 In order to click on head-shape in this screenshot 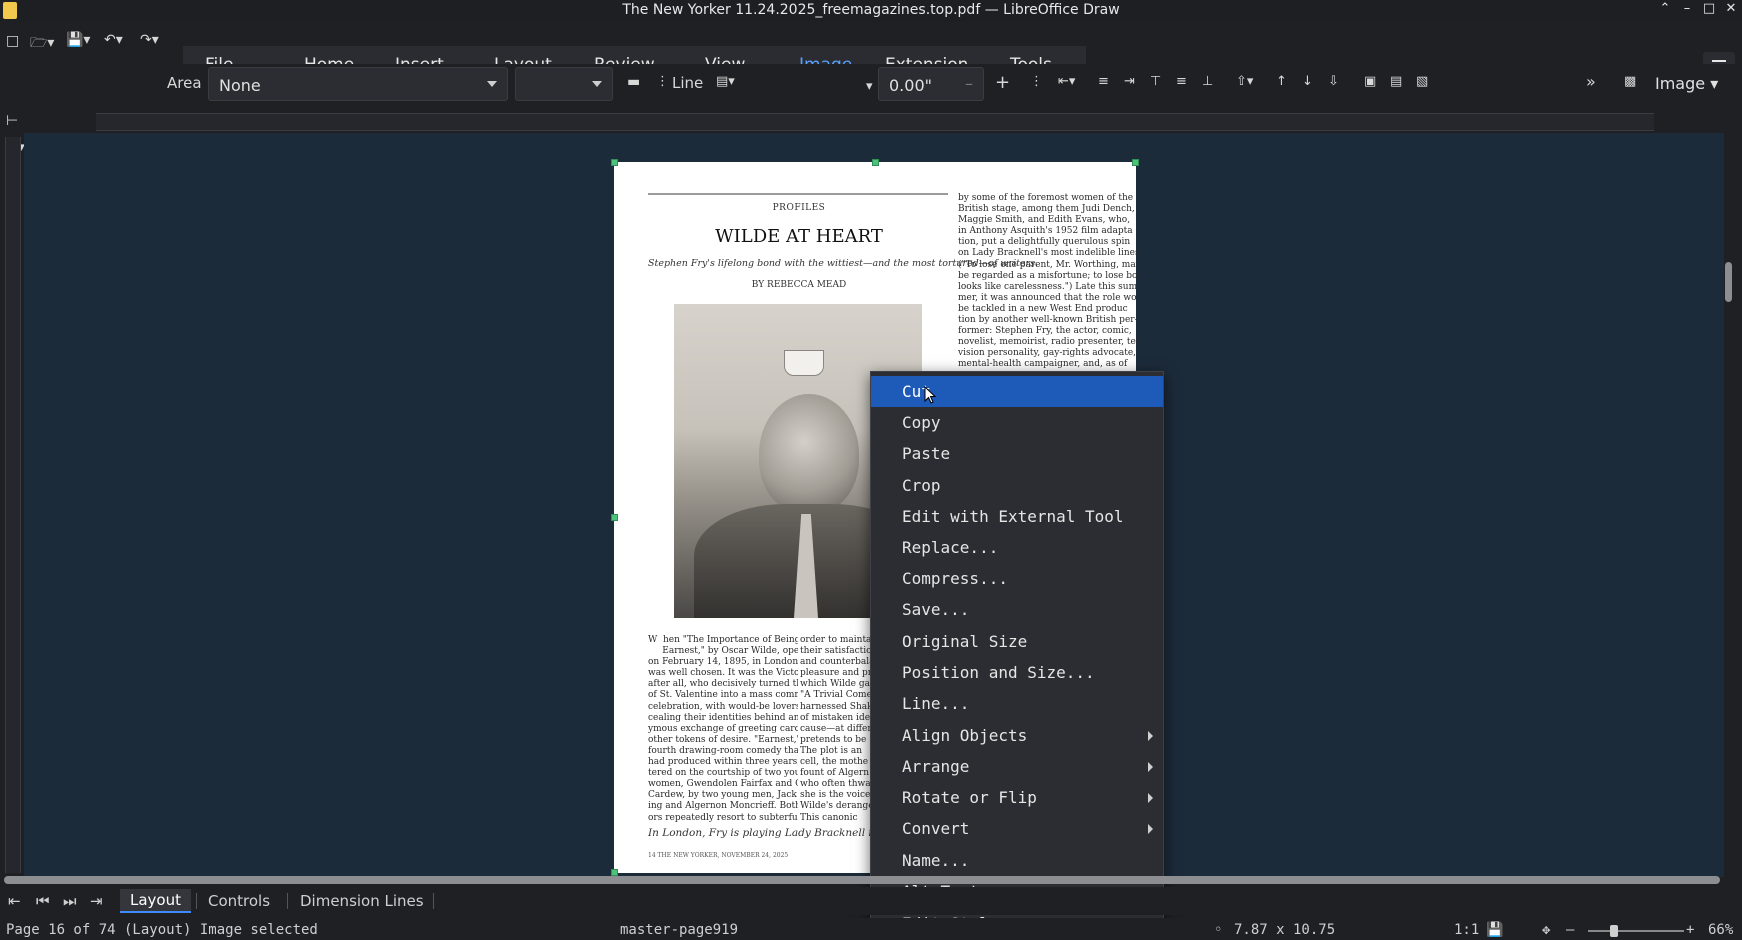, I will do `click(809, 454)`.